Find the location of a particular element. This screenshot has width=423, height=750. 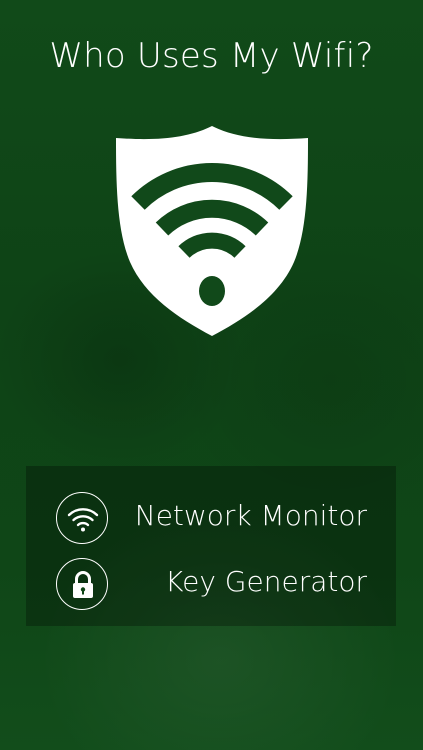

lock-icon is located at coordinates (82, 584).